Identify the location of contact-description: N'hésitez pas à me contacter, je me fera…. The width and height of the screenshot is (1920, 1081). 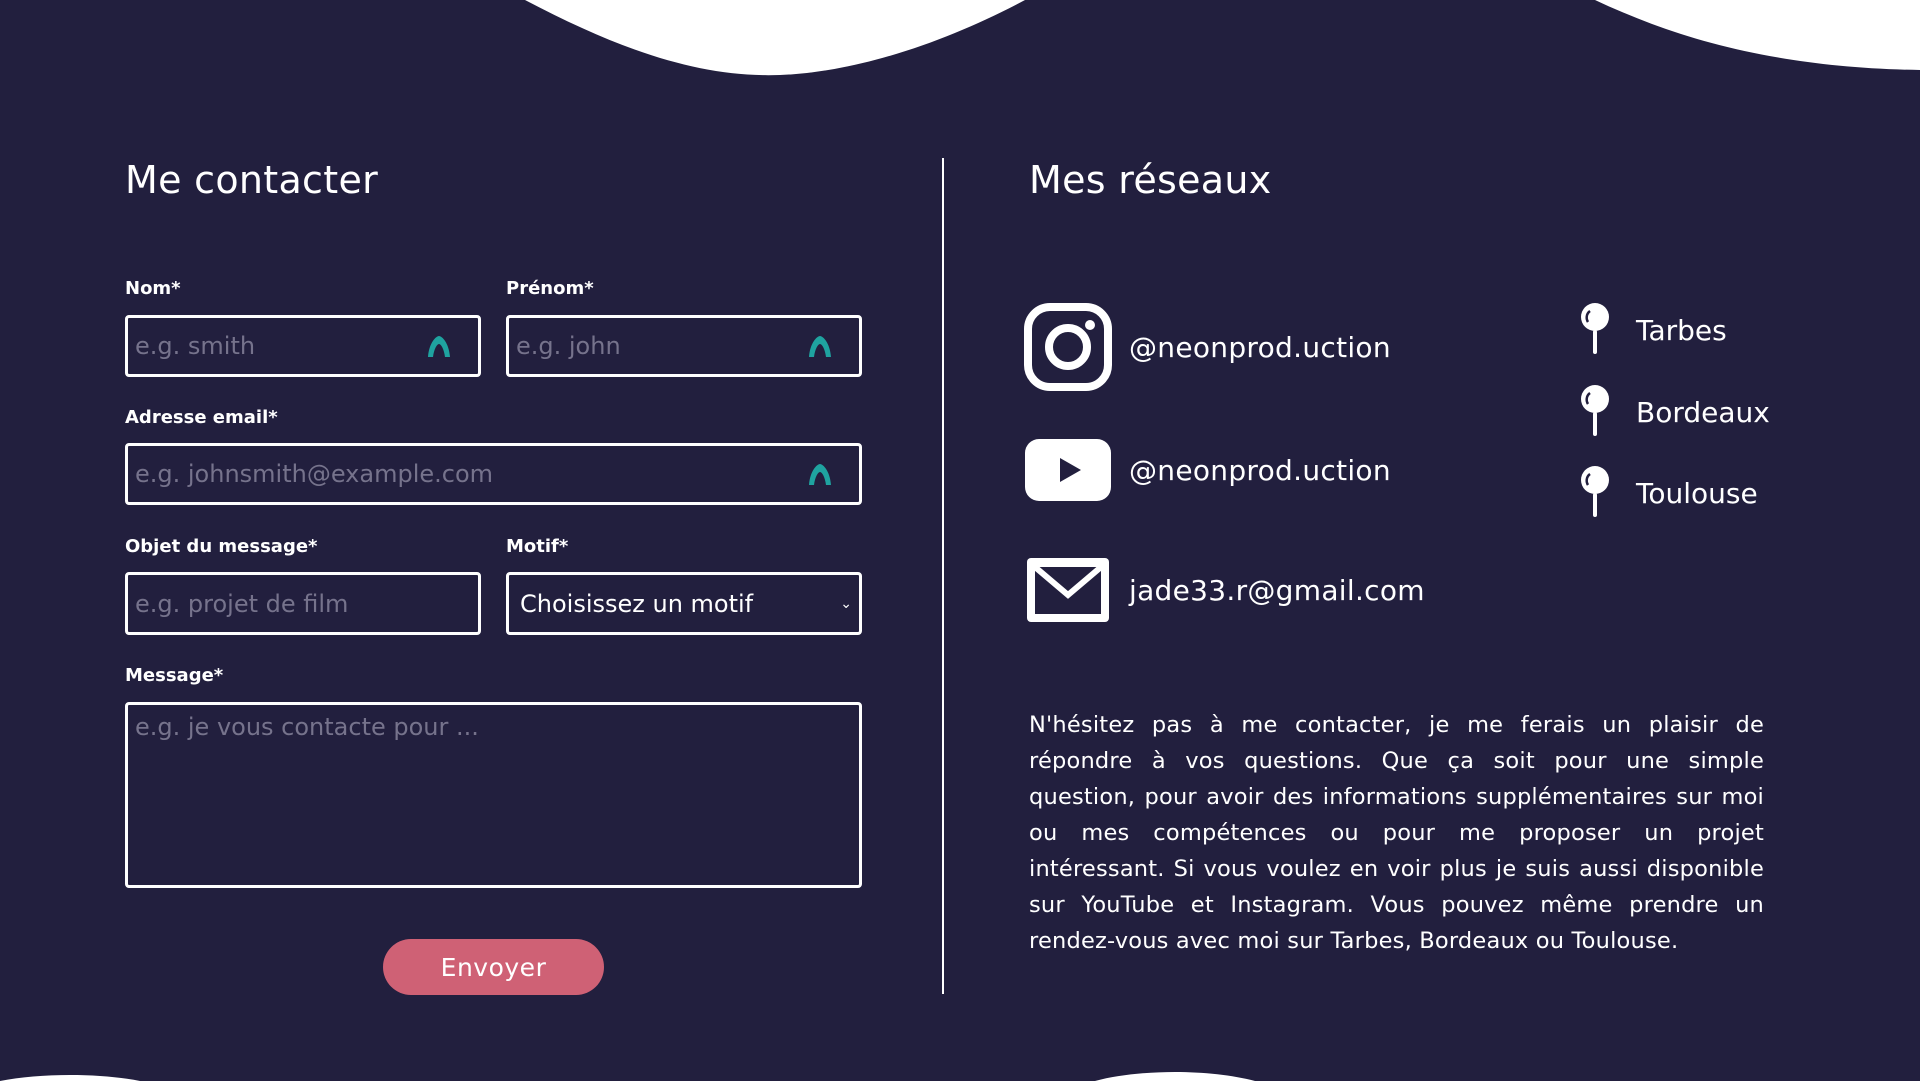
(1396, 833).